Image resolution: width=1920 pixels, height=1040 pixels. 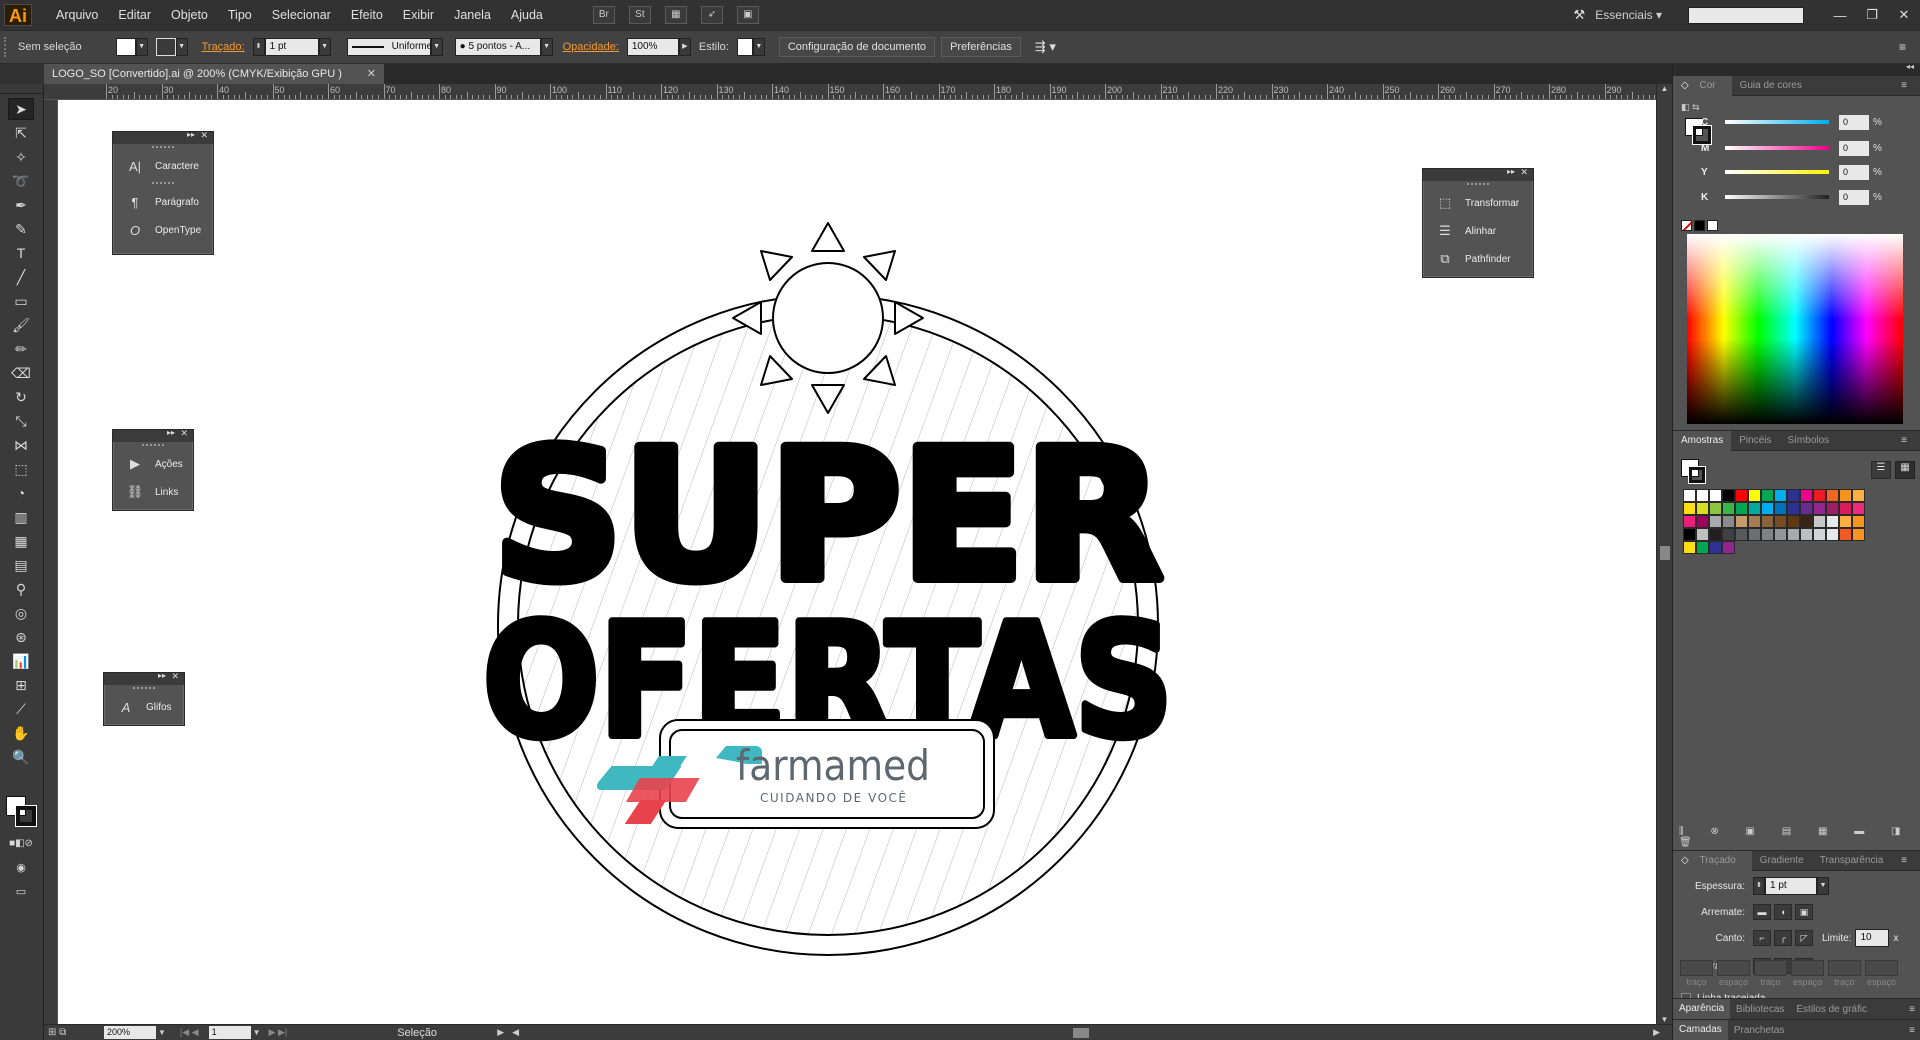 I want to click on stroke-swatch, so click(x=165, y=47).